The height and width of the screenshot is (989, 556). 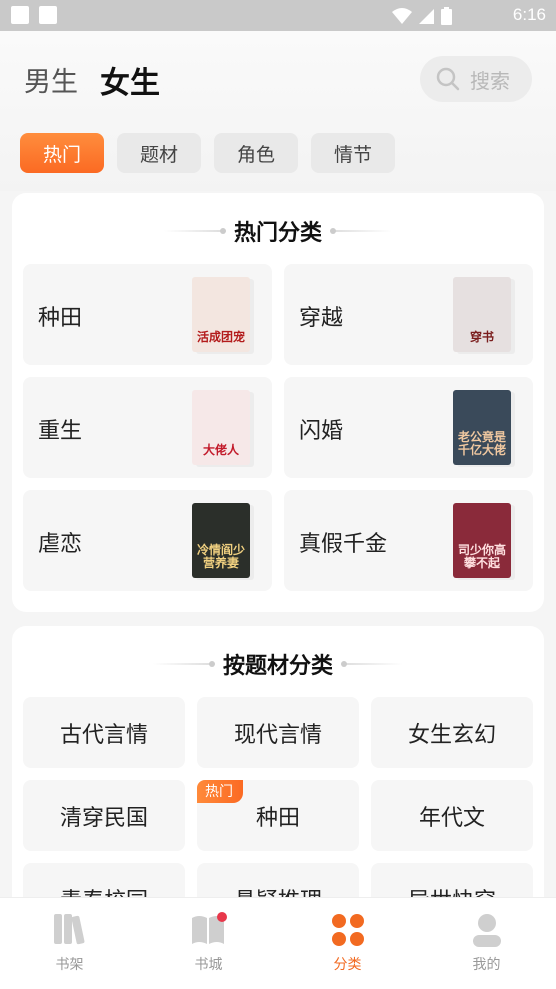 I want to click on subject-label: 古代言情, so click(x=103, y=735).